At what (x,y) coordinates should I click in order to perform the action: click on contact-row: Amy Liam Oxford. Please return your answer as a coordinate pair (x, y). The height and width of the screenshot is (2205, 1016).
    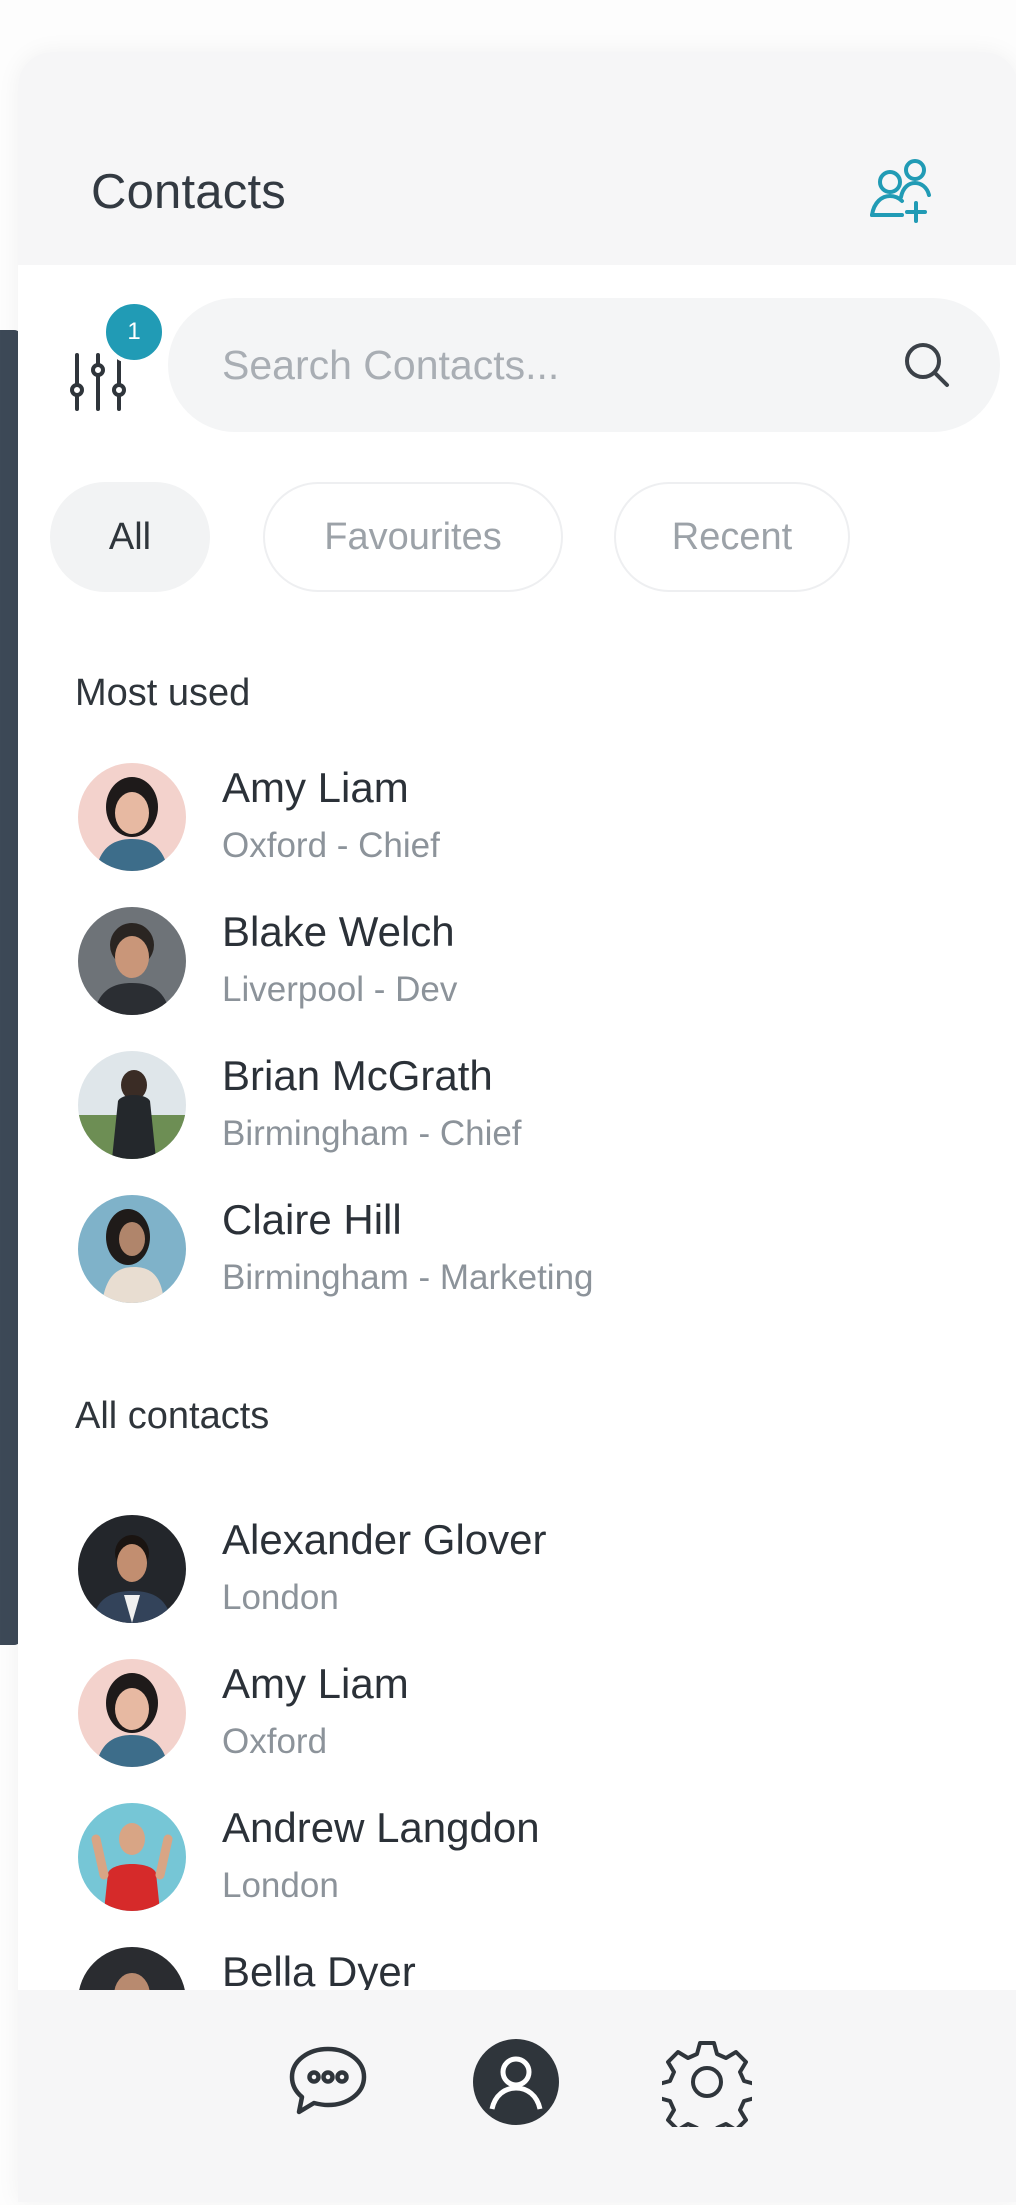
    Looking at the image, I should click on (528, 1716).